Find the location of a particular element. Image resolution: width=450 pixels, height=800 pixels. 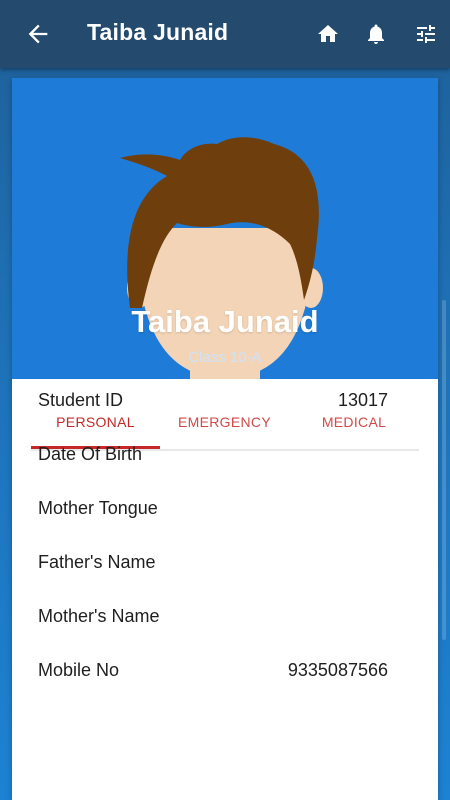

detail-value: 13017 is located at coordinates (362, 400).